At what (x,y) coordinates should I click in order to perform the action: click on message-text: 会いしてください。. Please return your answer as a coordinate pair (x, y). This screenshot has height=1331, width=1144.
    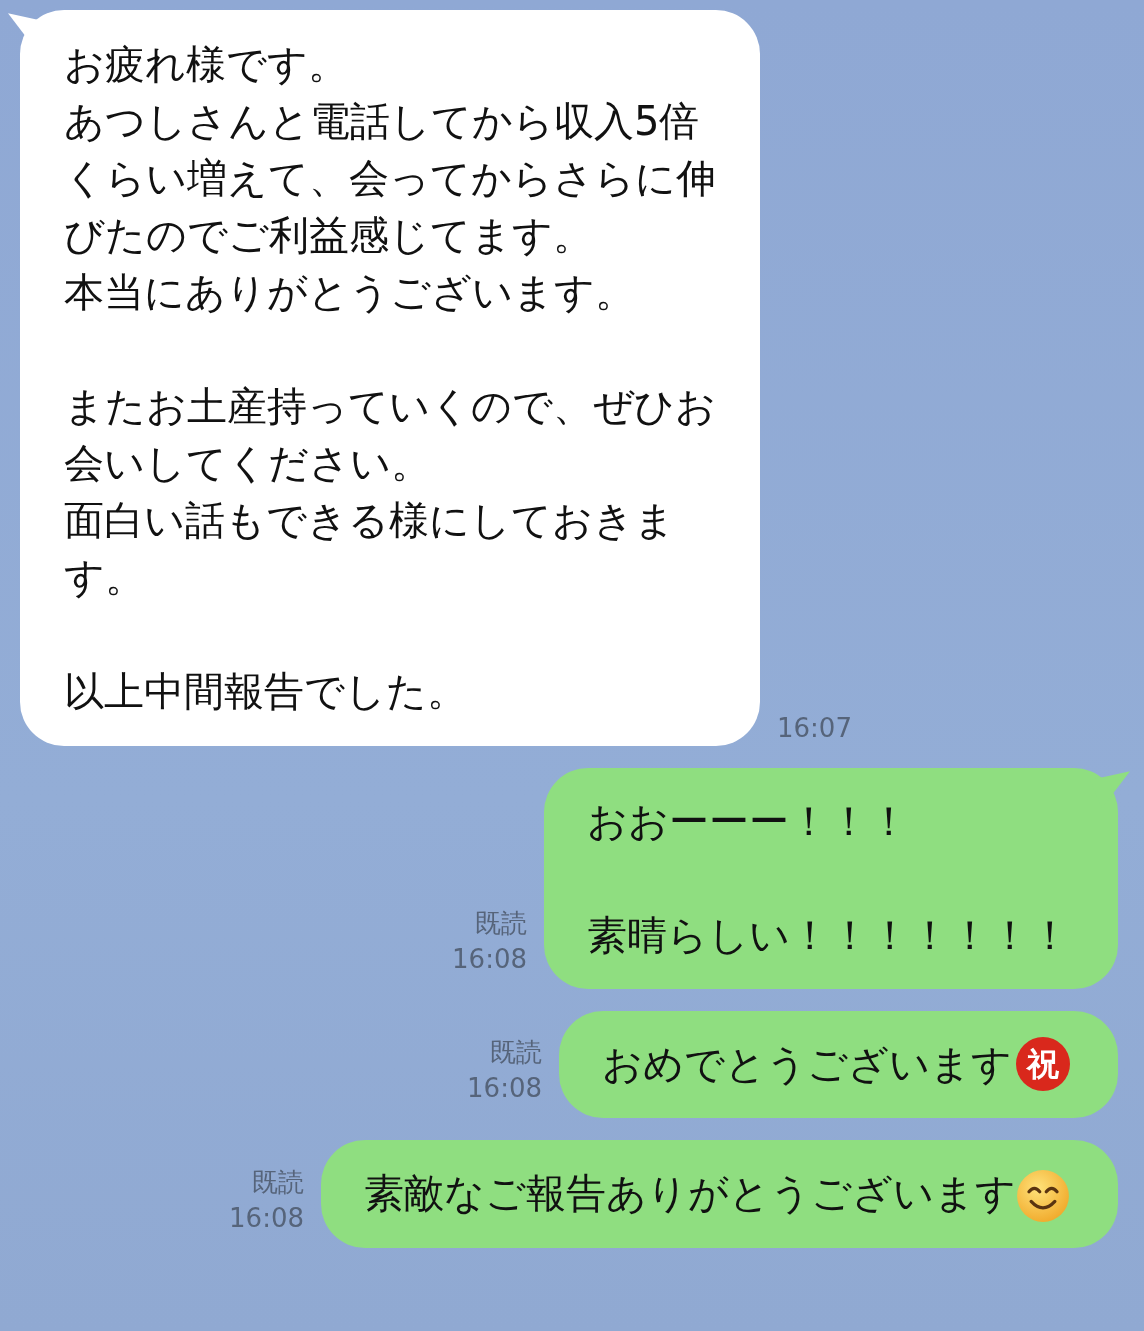
    Looking at the image, I should click on (247, 463).